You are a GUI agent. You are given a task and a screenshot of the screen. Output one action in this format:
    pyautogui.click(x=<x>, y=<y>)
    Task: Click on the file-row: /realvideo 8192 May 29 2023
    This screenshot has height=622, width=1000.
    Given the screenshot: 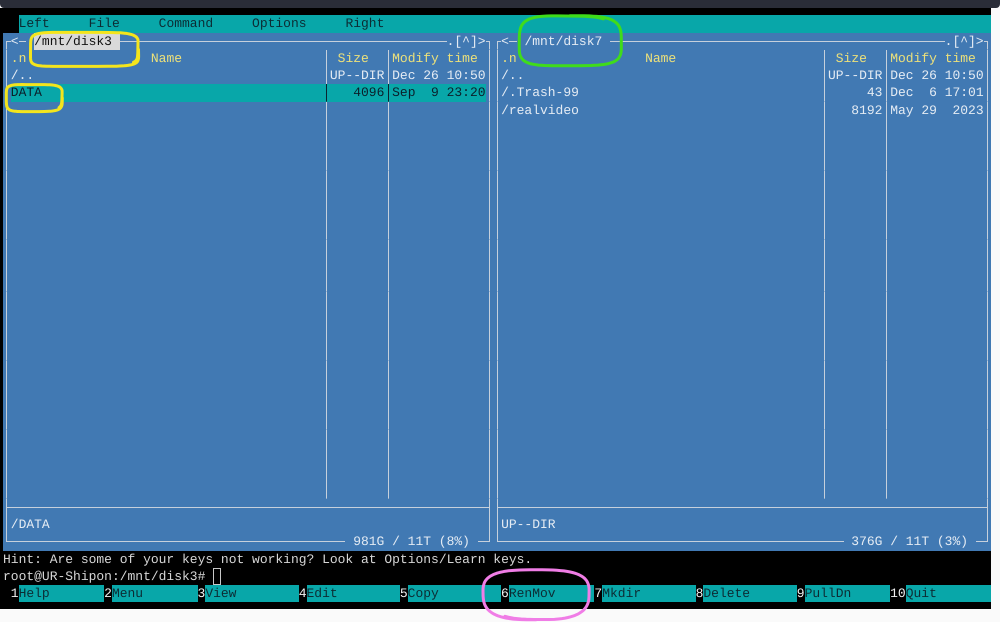 What is the action you would take?
    pyautogui.click(x=742, y=110)
    